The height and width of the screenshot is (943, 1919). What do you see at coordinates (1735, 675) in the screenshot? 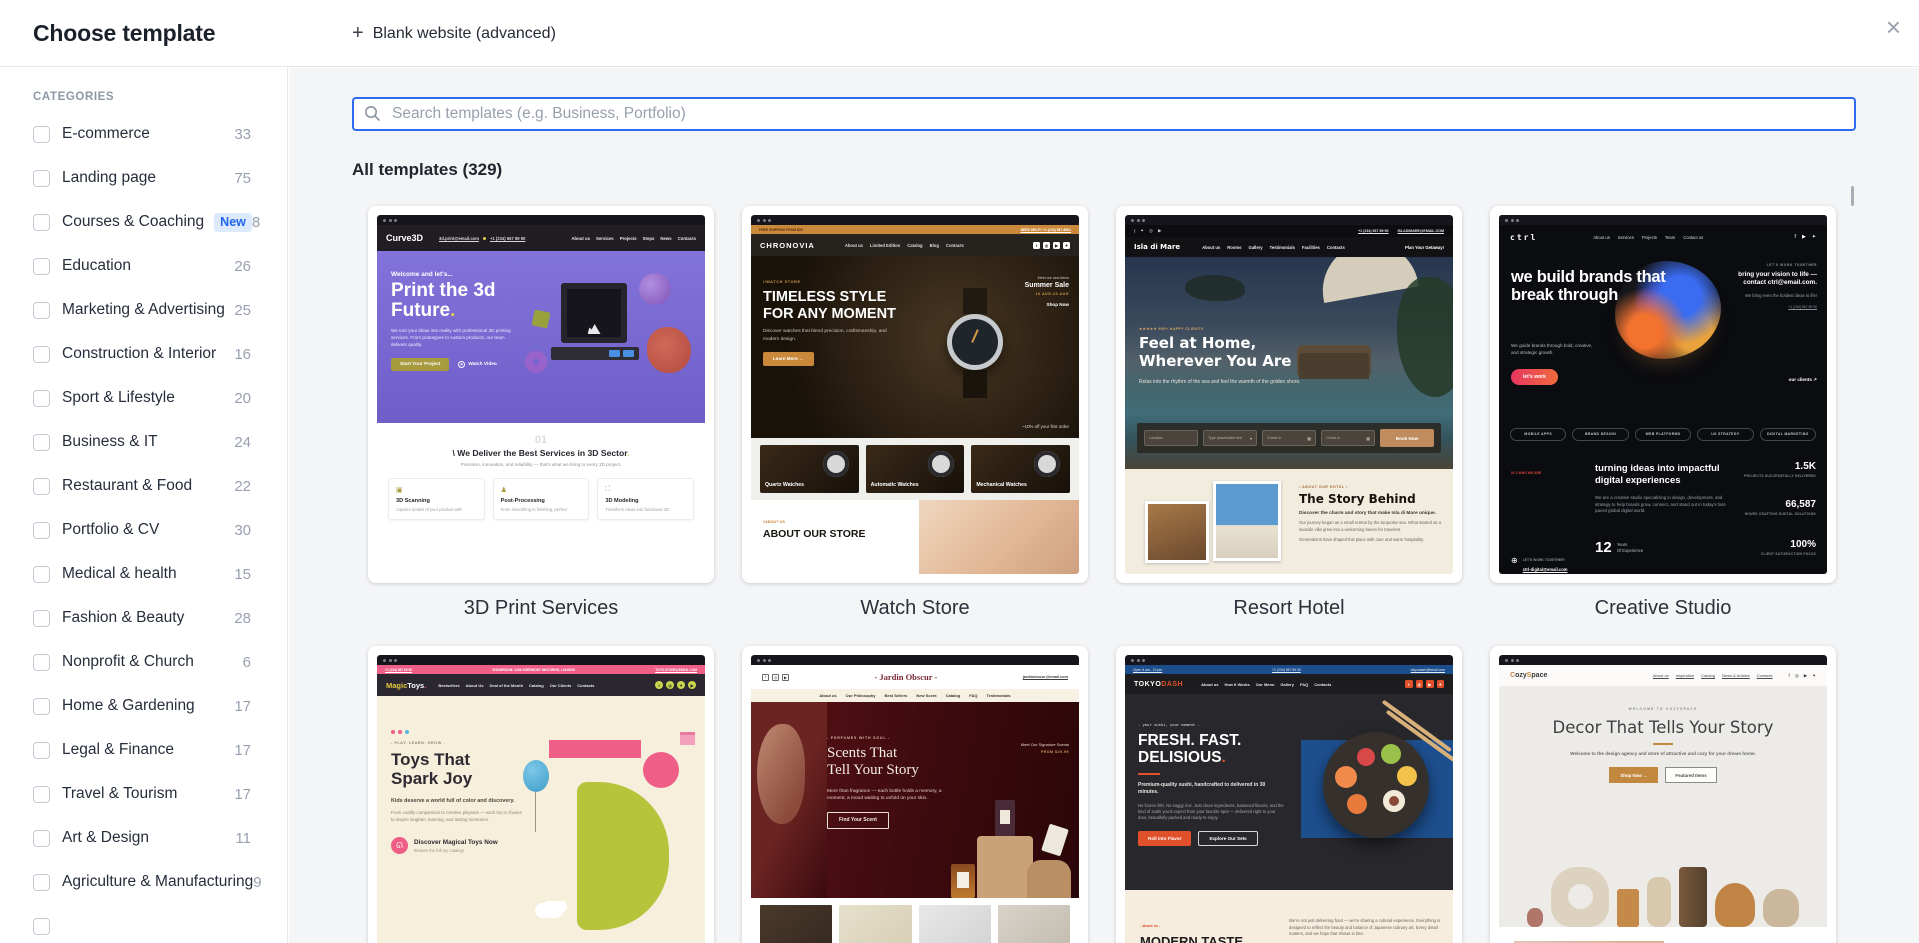
I see `nav-link: News & Articles` at bounding box center [1735, 675].